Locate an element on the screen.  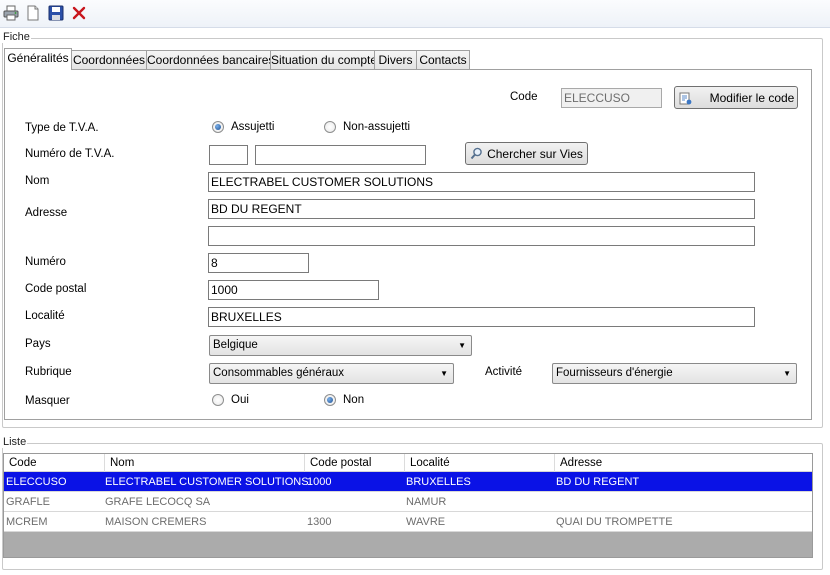
rubric-select-value: Consommables généraux is located at coordinates (279, 373).